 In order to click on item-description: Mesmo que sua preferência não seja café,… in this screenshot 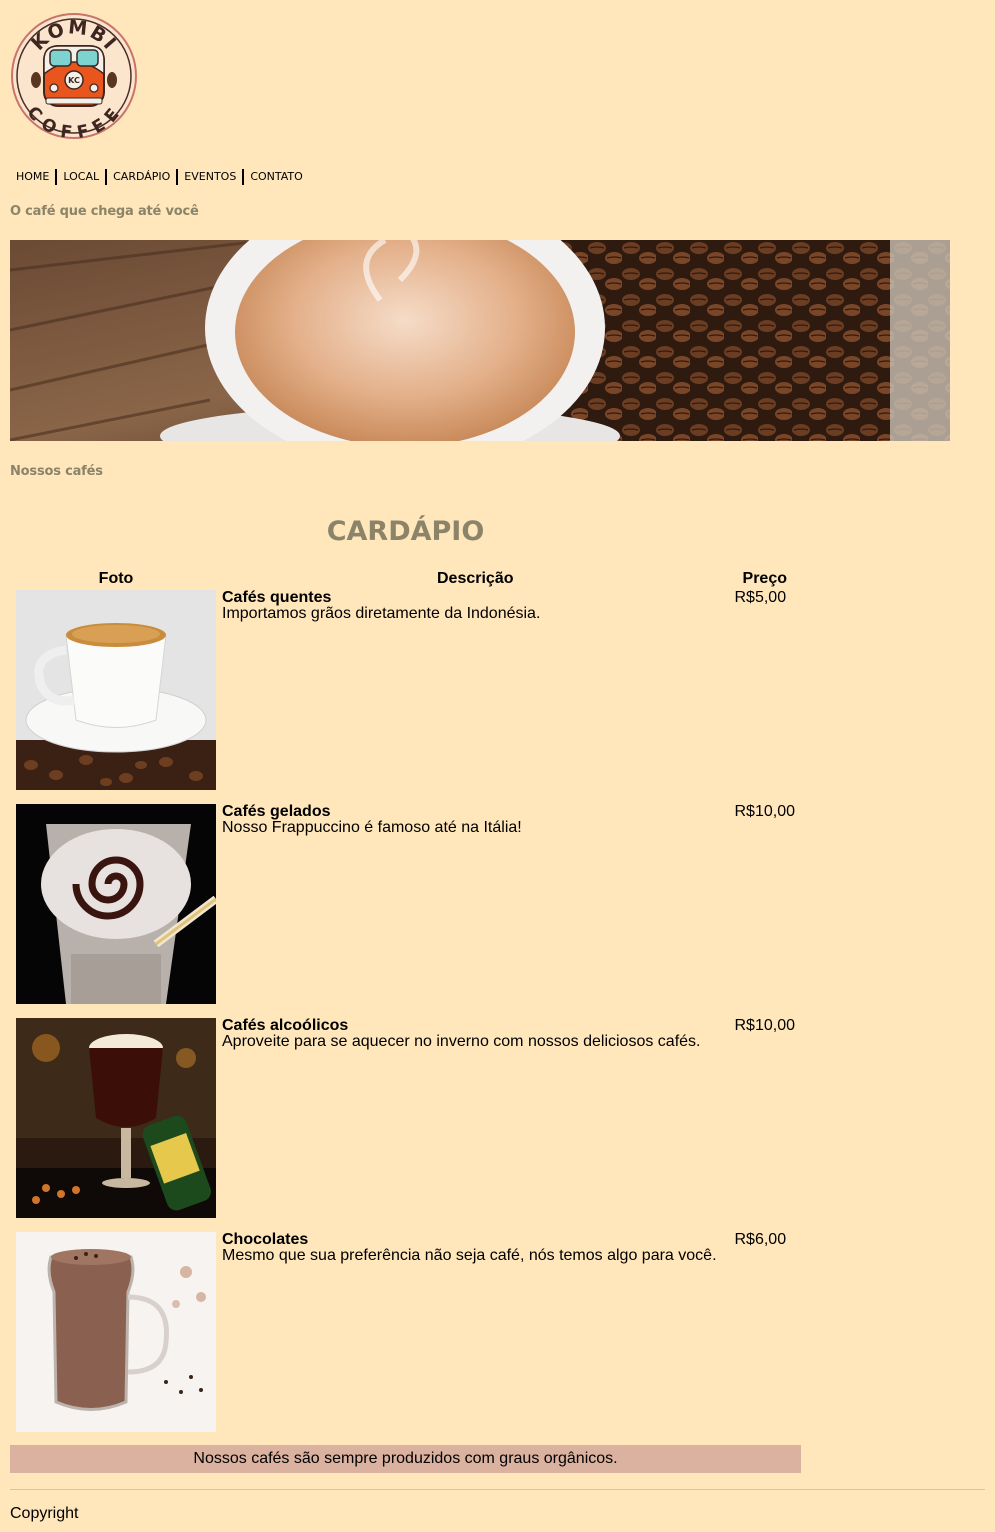, I will do `click(469, 1255)`.